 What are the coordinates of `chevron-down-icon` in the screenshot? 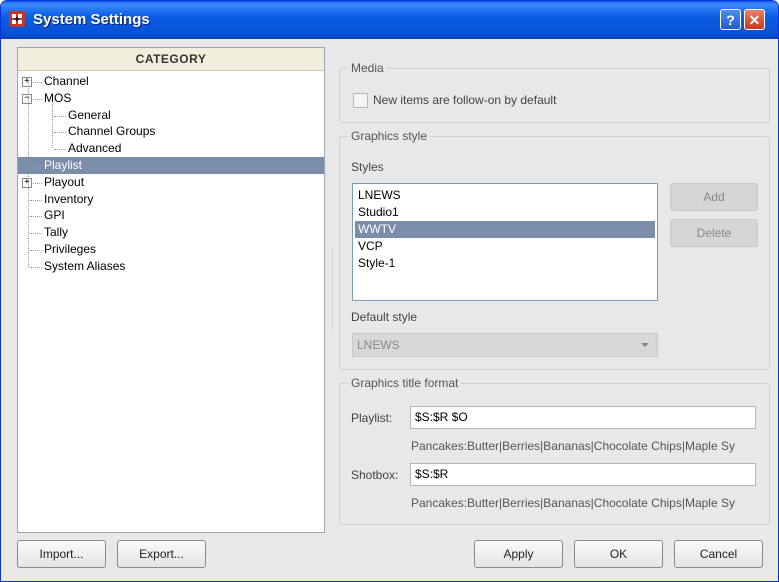 It's located at (645, 345).